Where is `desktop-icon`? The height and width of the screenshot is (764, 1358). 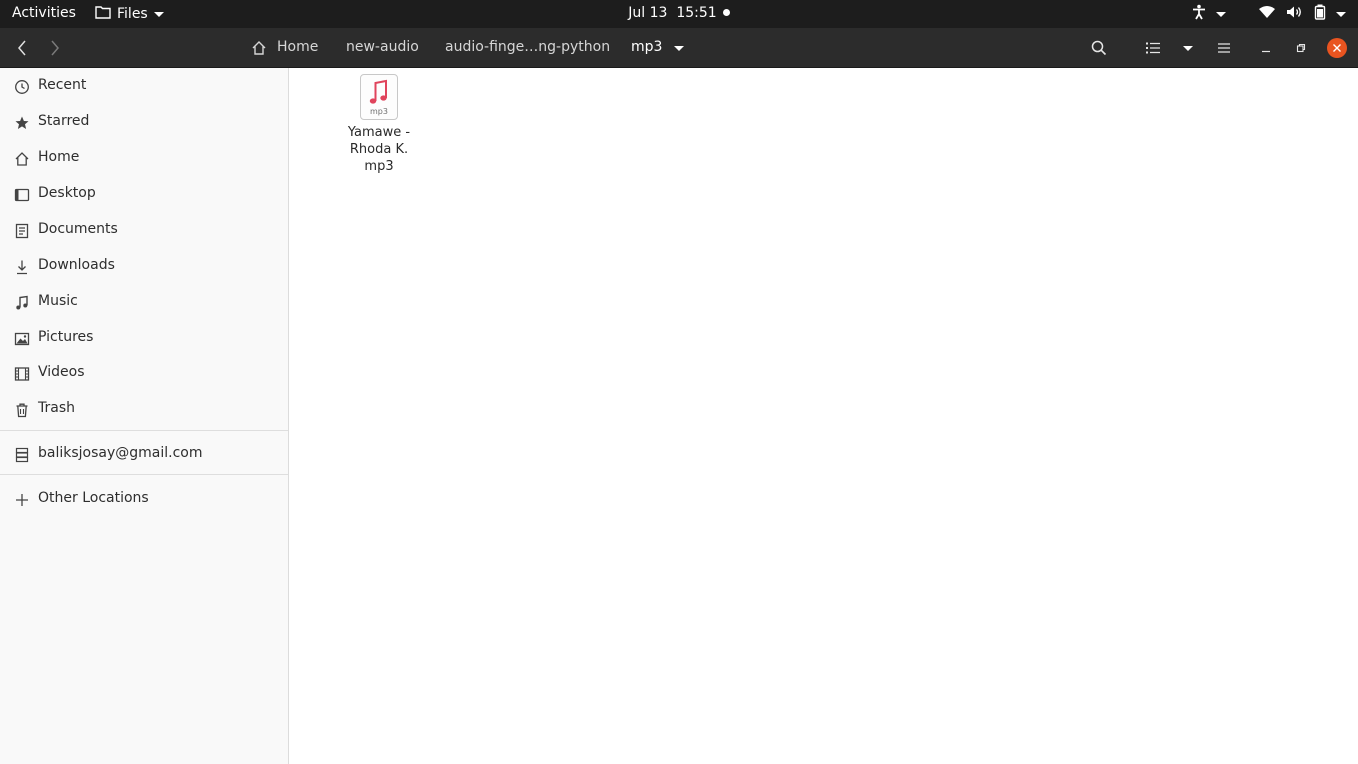 desktop-icon is located at coordinates (22, 195).